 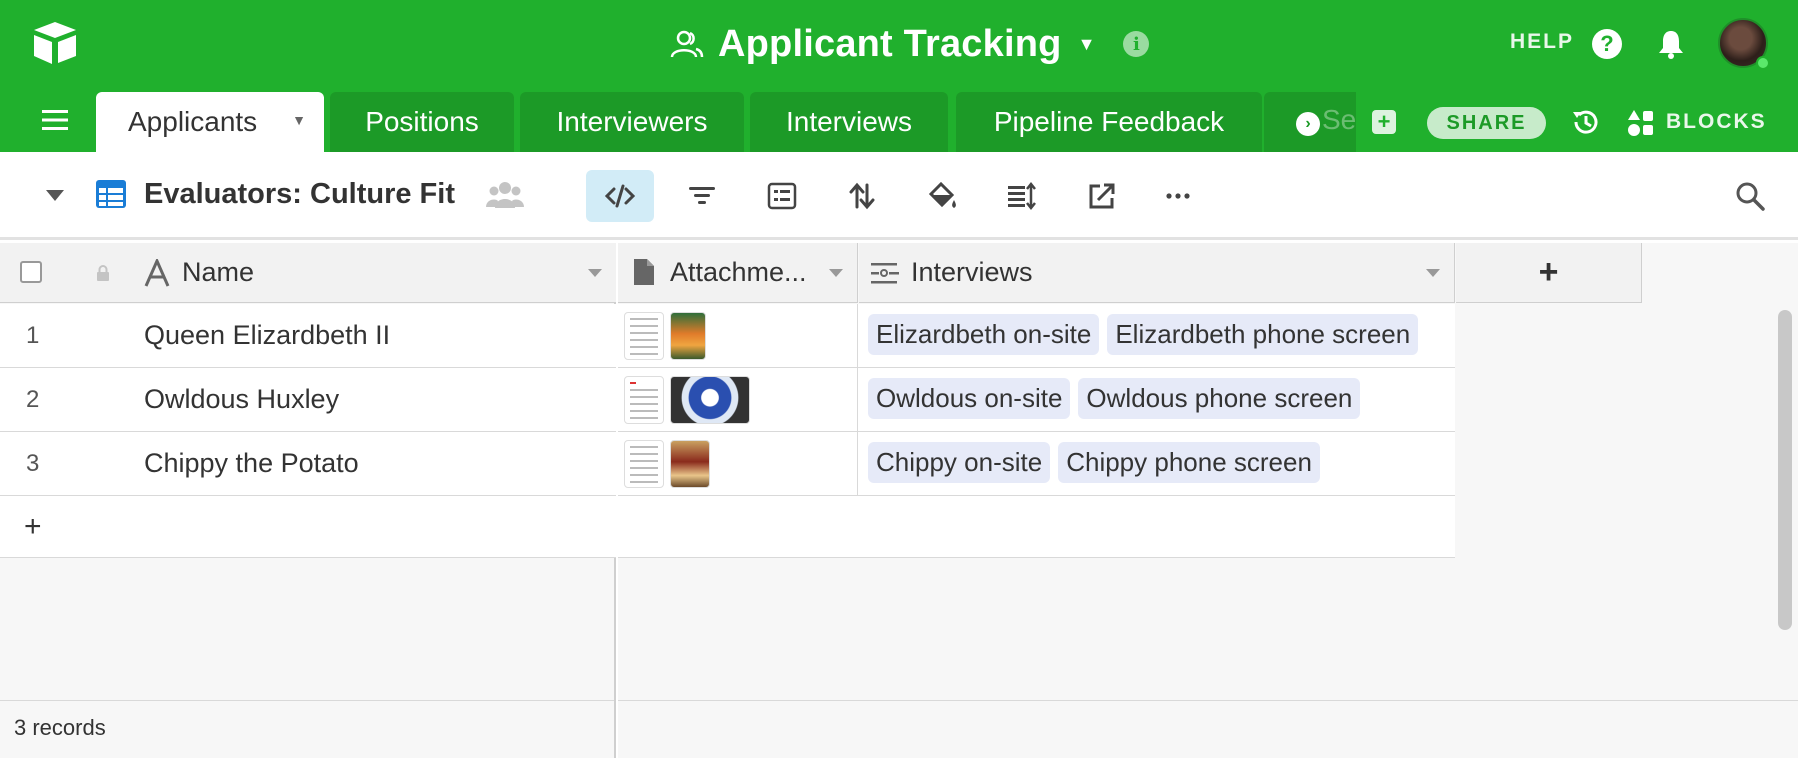 I want to click on table-row: 1 Queen Elizardbeth II, so click(x=308, y=336).